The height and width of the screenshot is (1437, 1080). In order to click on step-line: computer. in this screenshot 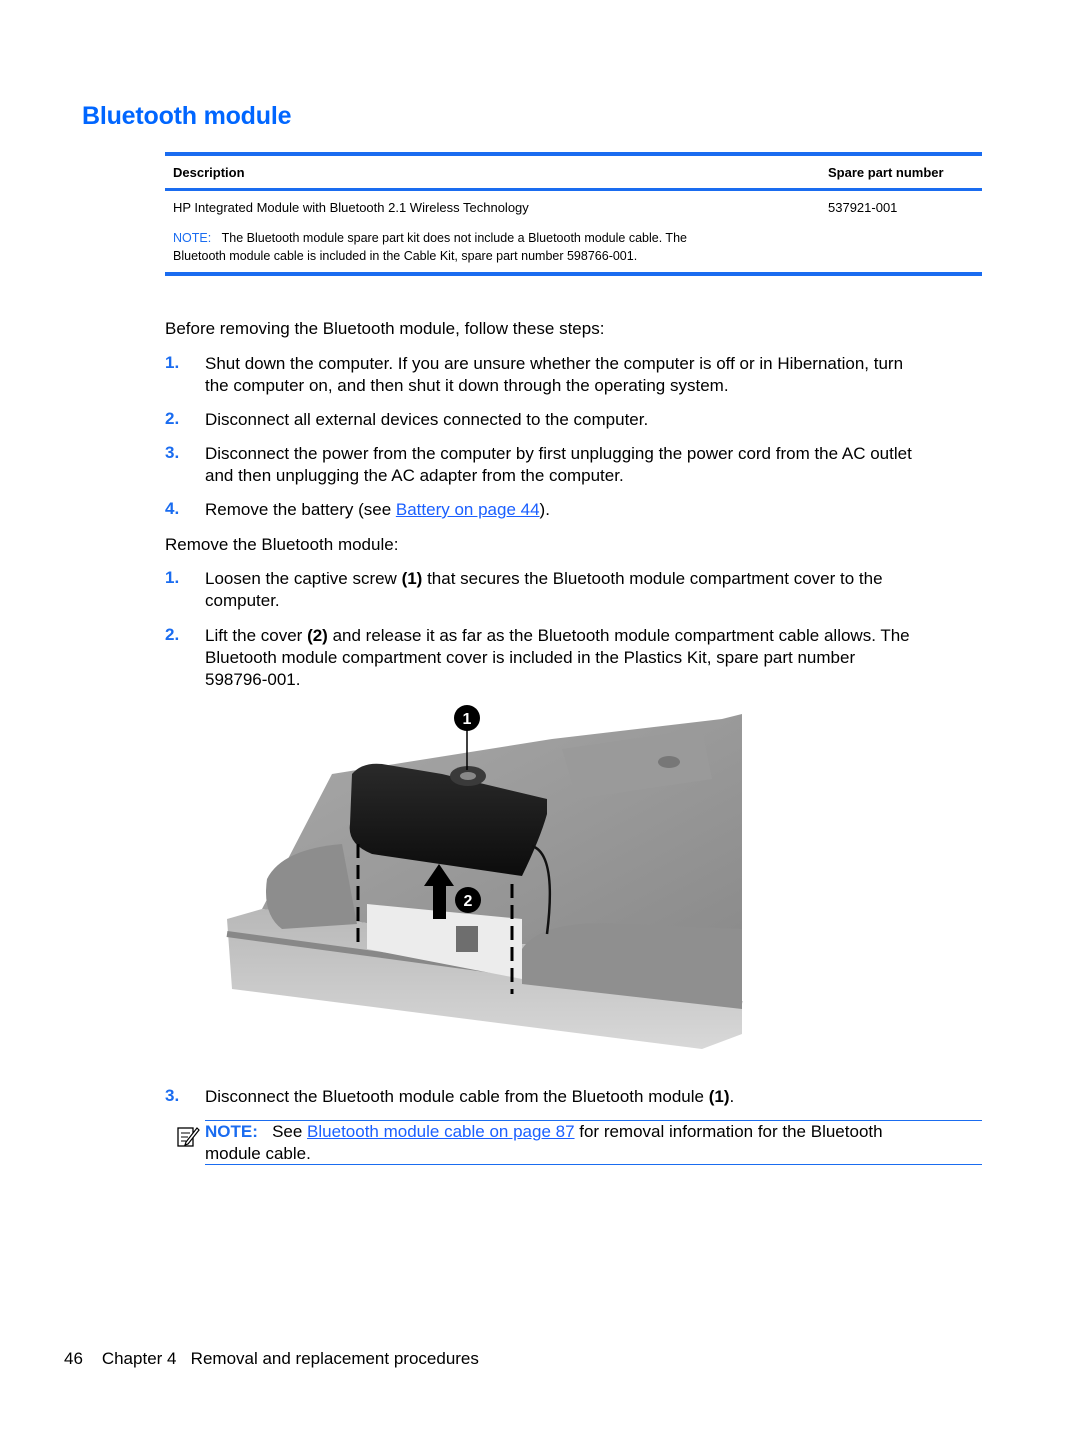, I will do `click(242, 600)`.